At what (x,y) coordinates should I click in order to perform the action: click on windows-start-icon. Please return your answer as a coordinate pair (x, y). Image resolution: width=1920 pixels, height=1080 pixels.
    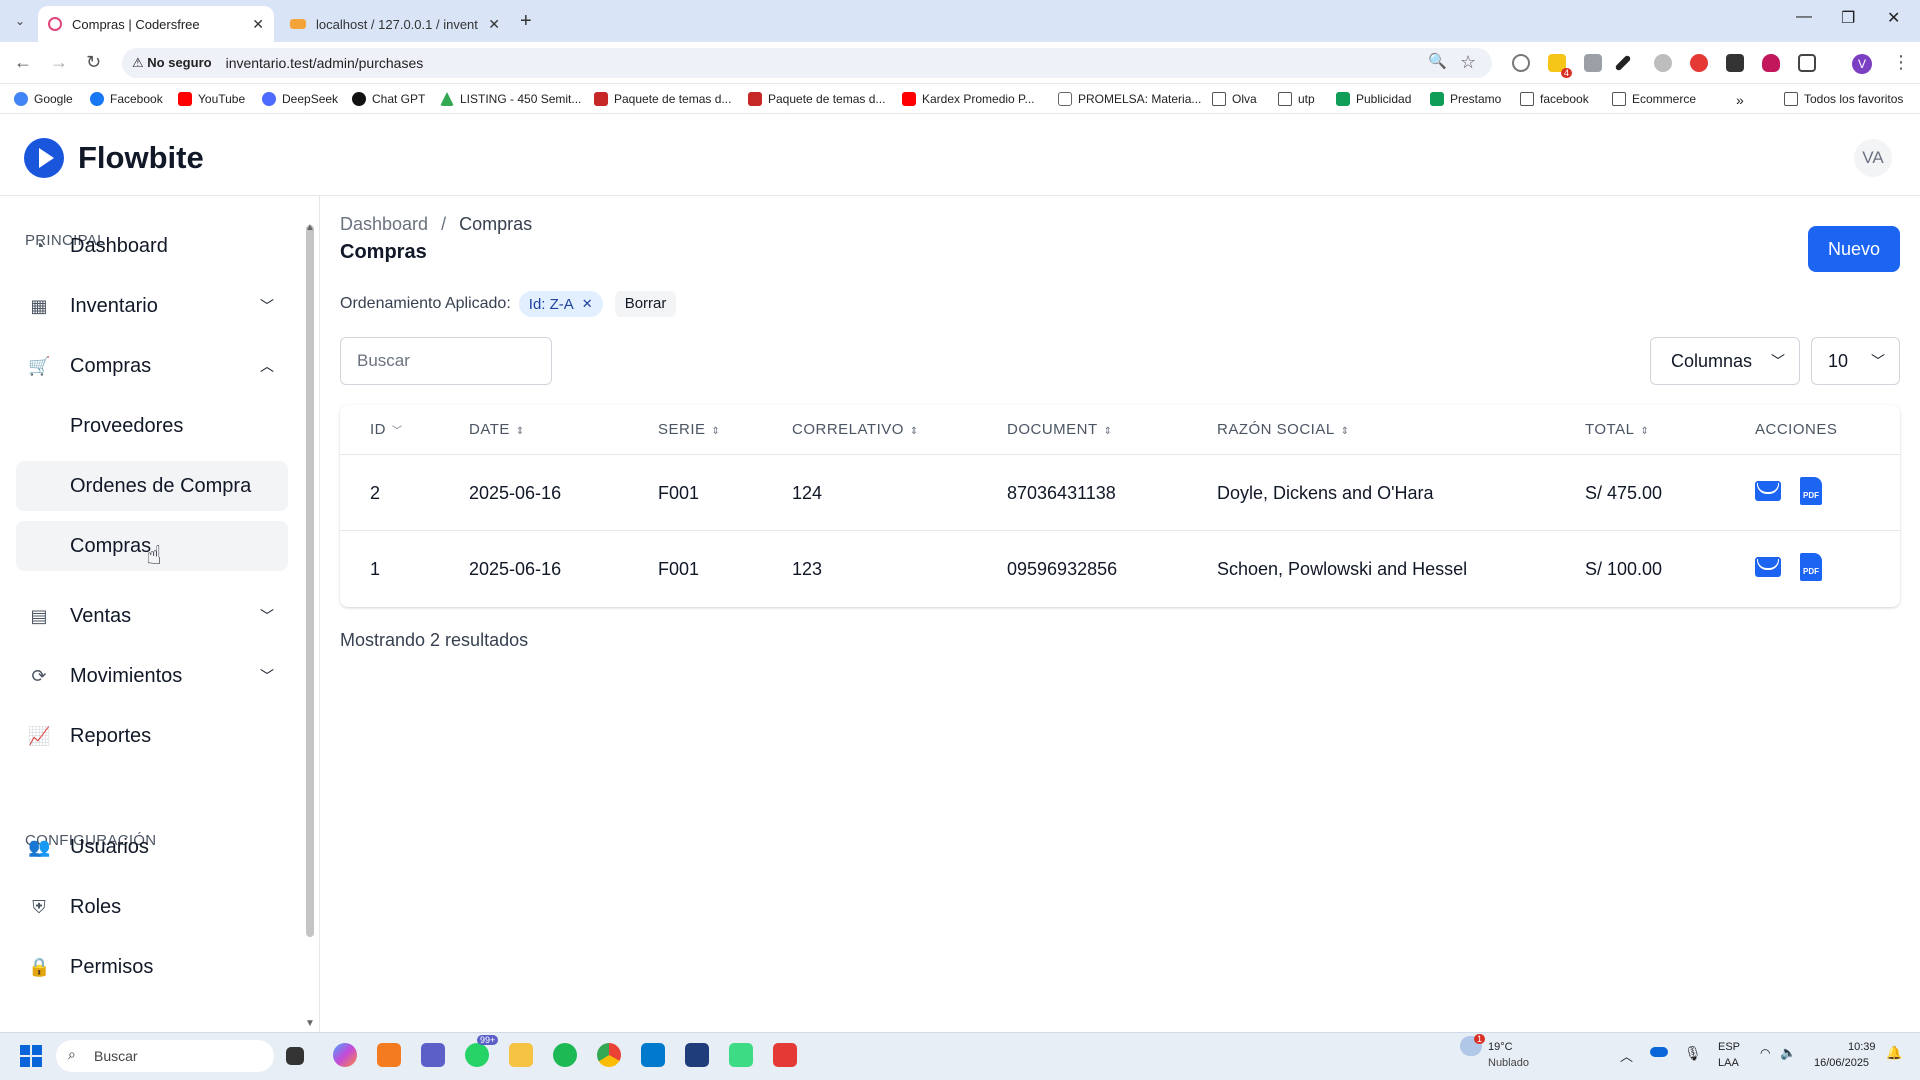
    Looking at the image, I should click on (31, 1056).